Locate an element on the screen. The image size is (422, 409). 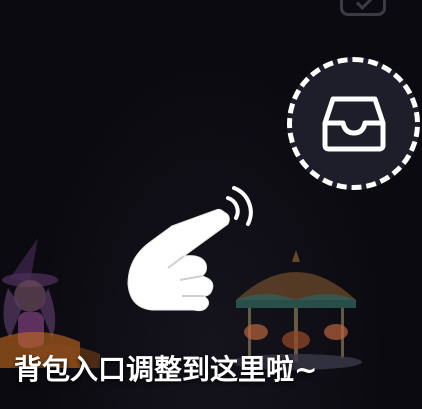
inbox-tray-icon is located at coordinates (354, 124).